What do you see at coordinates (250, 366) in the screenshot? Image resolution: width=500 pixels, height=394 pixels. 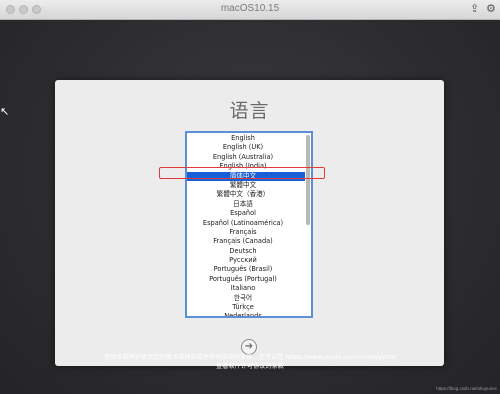 I see `license-line-2: 查看软件许可协议的条款` at bounding box center [250, 366].